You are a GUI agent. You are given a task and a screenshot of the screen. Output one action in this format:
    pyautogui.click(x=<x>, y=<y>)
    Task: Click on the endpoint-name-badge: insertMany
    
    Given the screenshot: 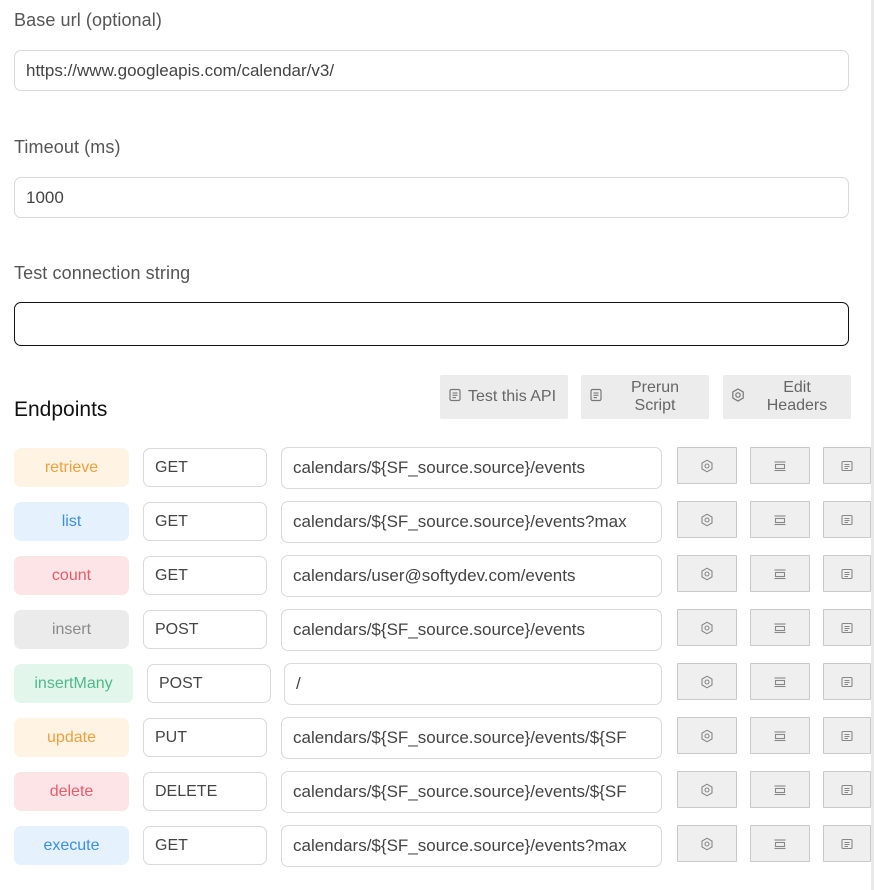 What is the action you would take?
    pyautogui.click(x=73, y=683)
    